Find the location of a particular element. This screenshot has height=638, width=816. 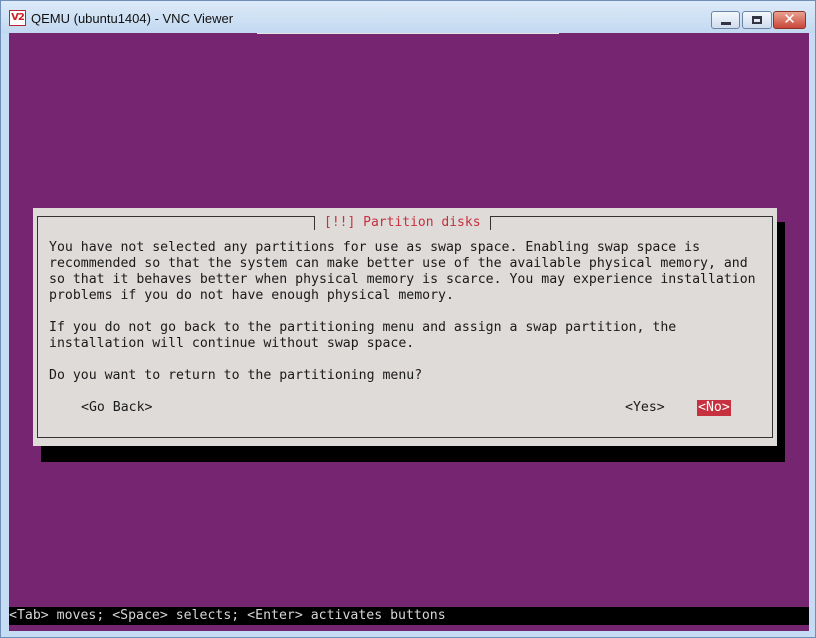

maximize-button is located at coordinates (757, 20).